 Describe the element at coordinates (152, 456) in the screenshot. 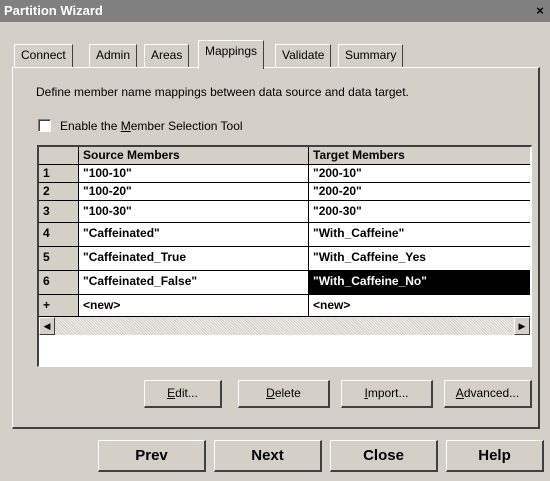

I see `prev-button: Prev` at that location.